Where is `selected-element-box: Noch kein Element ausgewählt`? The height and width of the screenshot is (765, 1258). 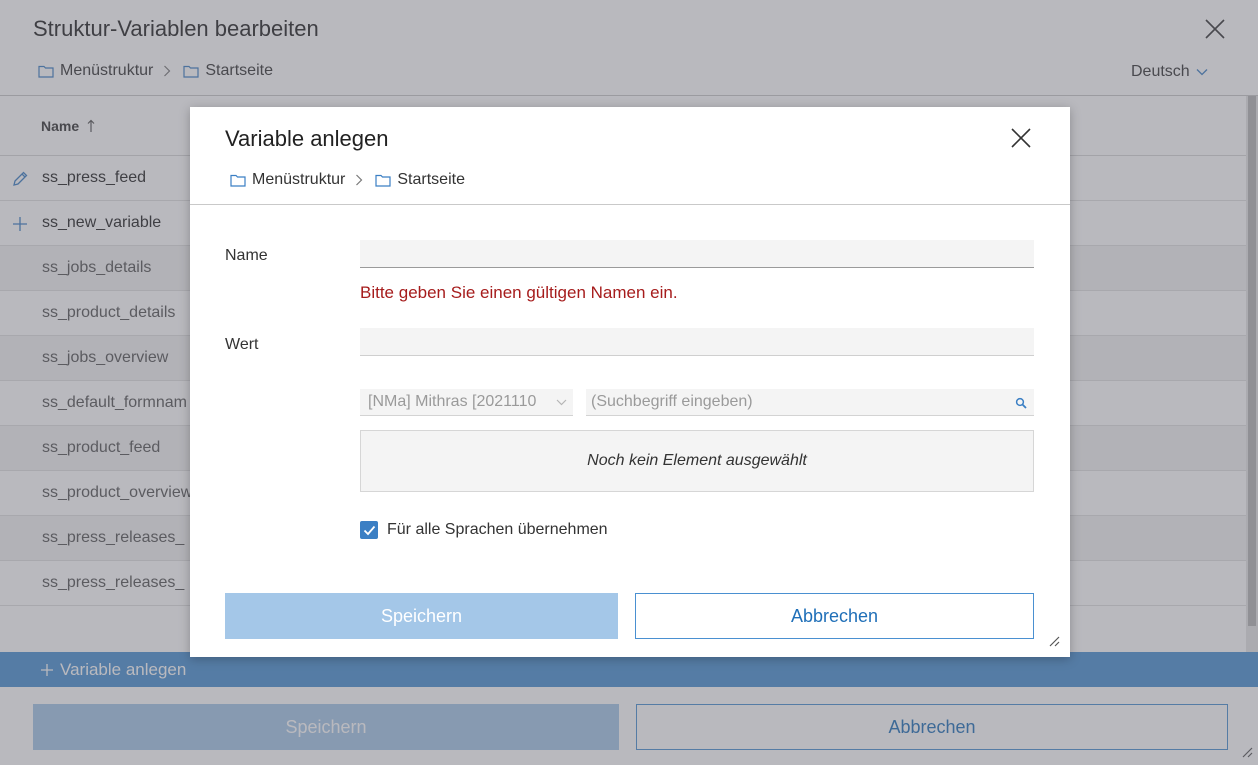
selected-element-box: Noch kein Element ausgewählt is located at coordinates (697, 461).